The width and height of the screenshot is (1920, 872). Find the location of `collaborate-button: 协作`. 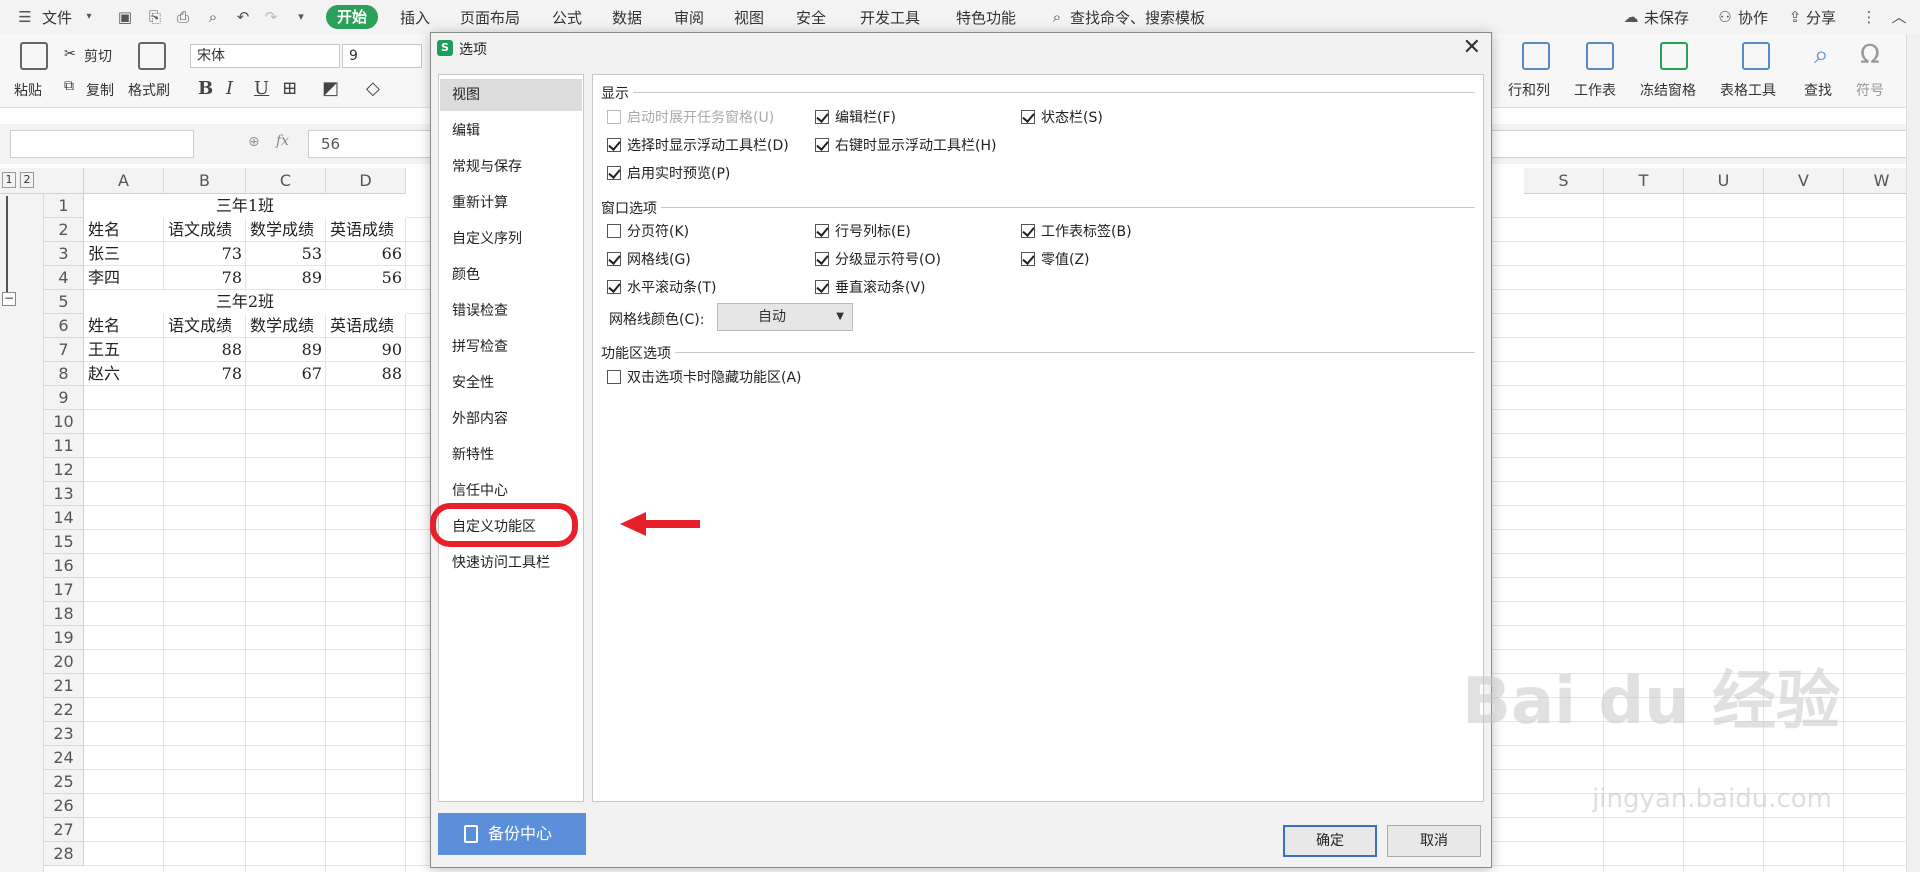

collaborate-button: 协作 is located at coordinates (1753, 17).